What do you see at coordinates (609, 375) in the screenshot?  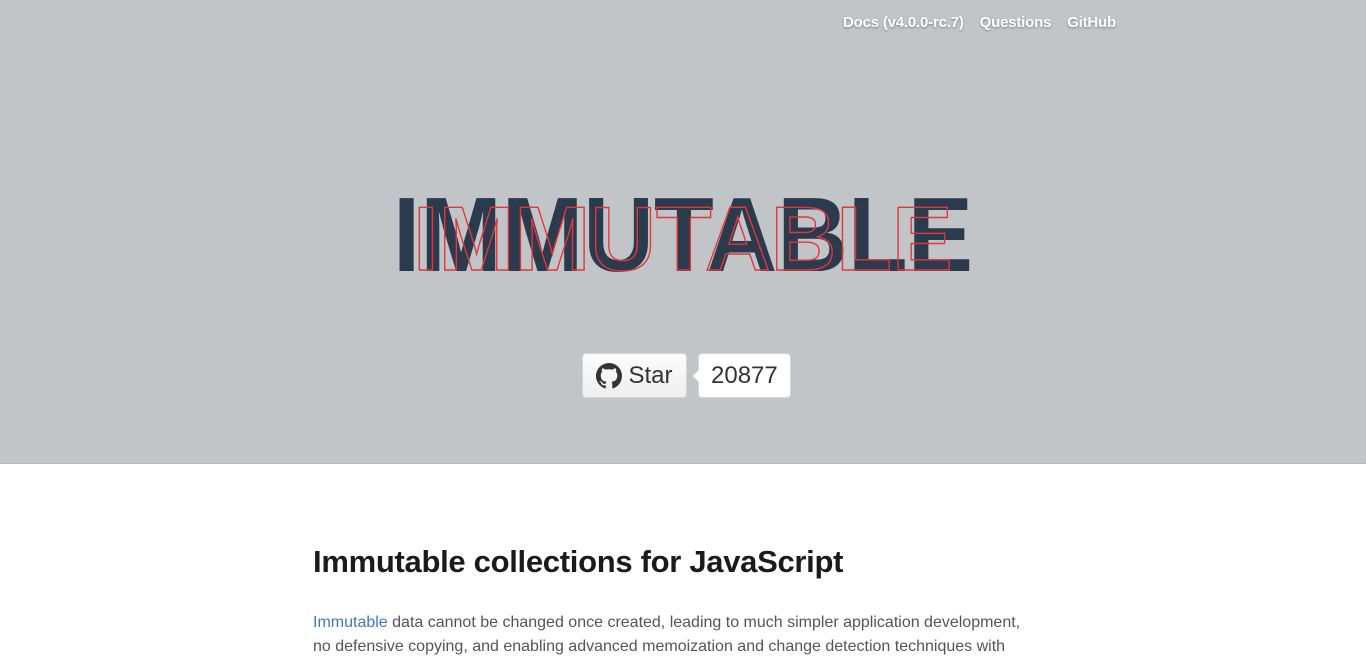 I see `github-icon` at bounding box center [609, 375].